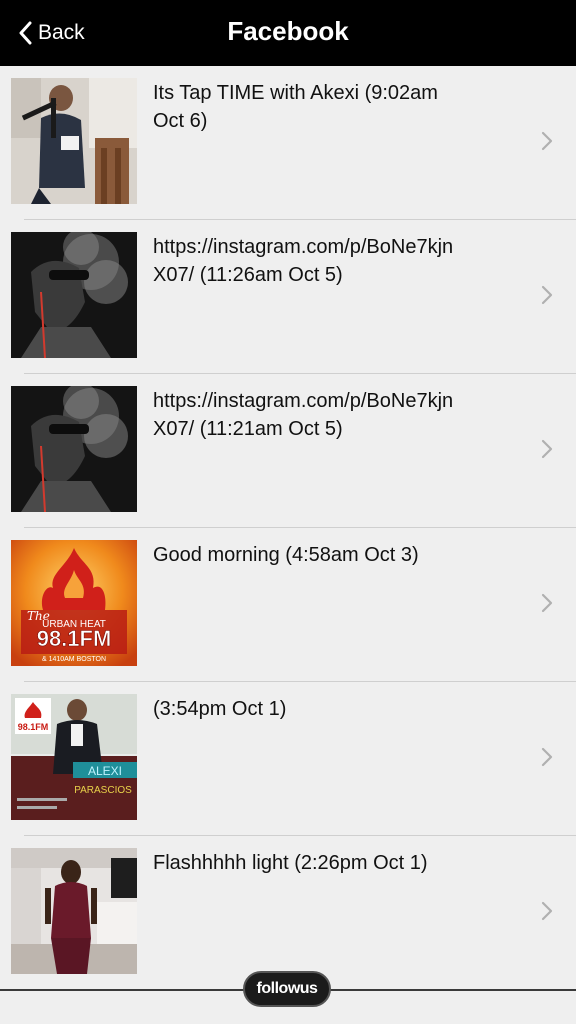 Image resolution: width=576 pixels, height=1024 pixels. Describe the element at coordinates (105, 771) in the screenshot. I see `promo-name1-text: ALEXI` at that location.